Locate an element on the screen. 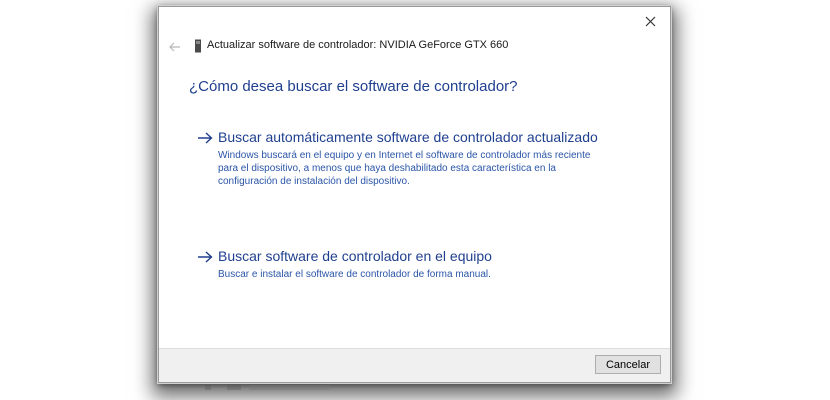 This screenshot has height=400, width=830. device-icon is located at coordinates (198, 46).